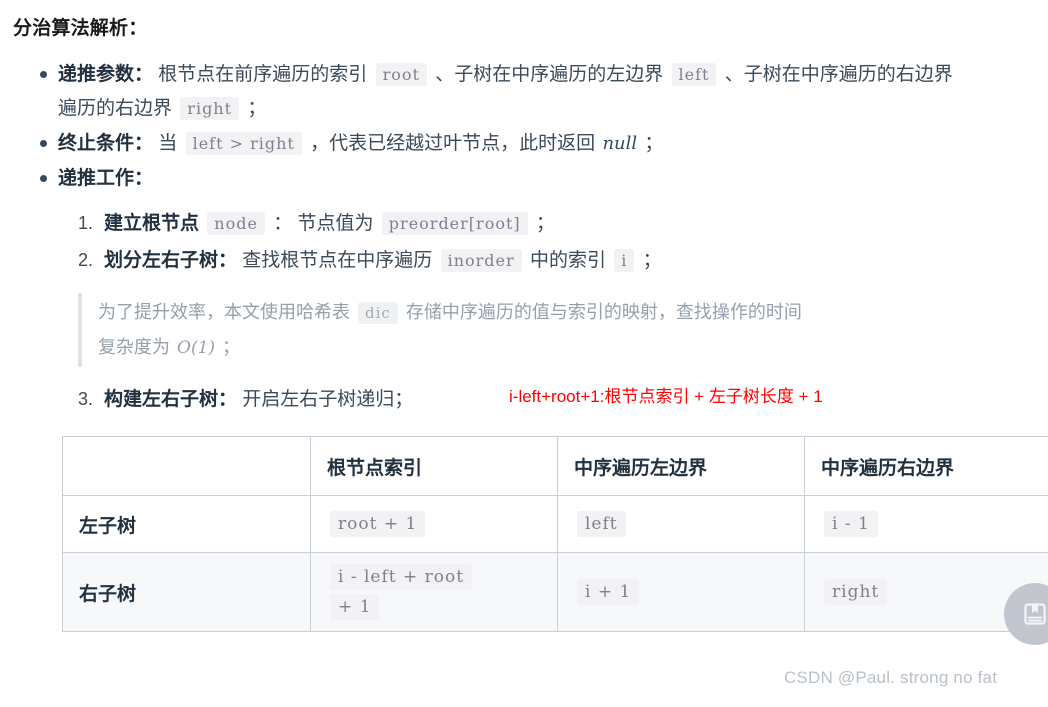 The width and height of the screenshot is (1048, 707). Describe the element at coordinates (891, 677) in the screenshot. I see `watermark-text: CSDN @Paul. strong no fat` at that location.